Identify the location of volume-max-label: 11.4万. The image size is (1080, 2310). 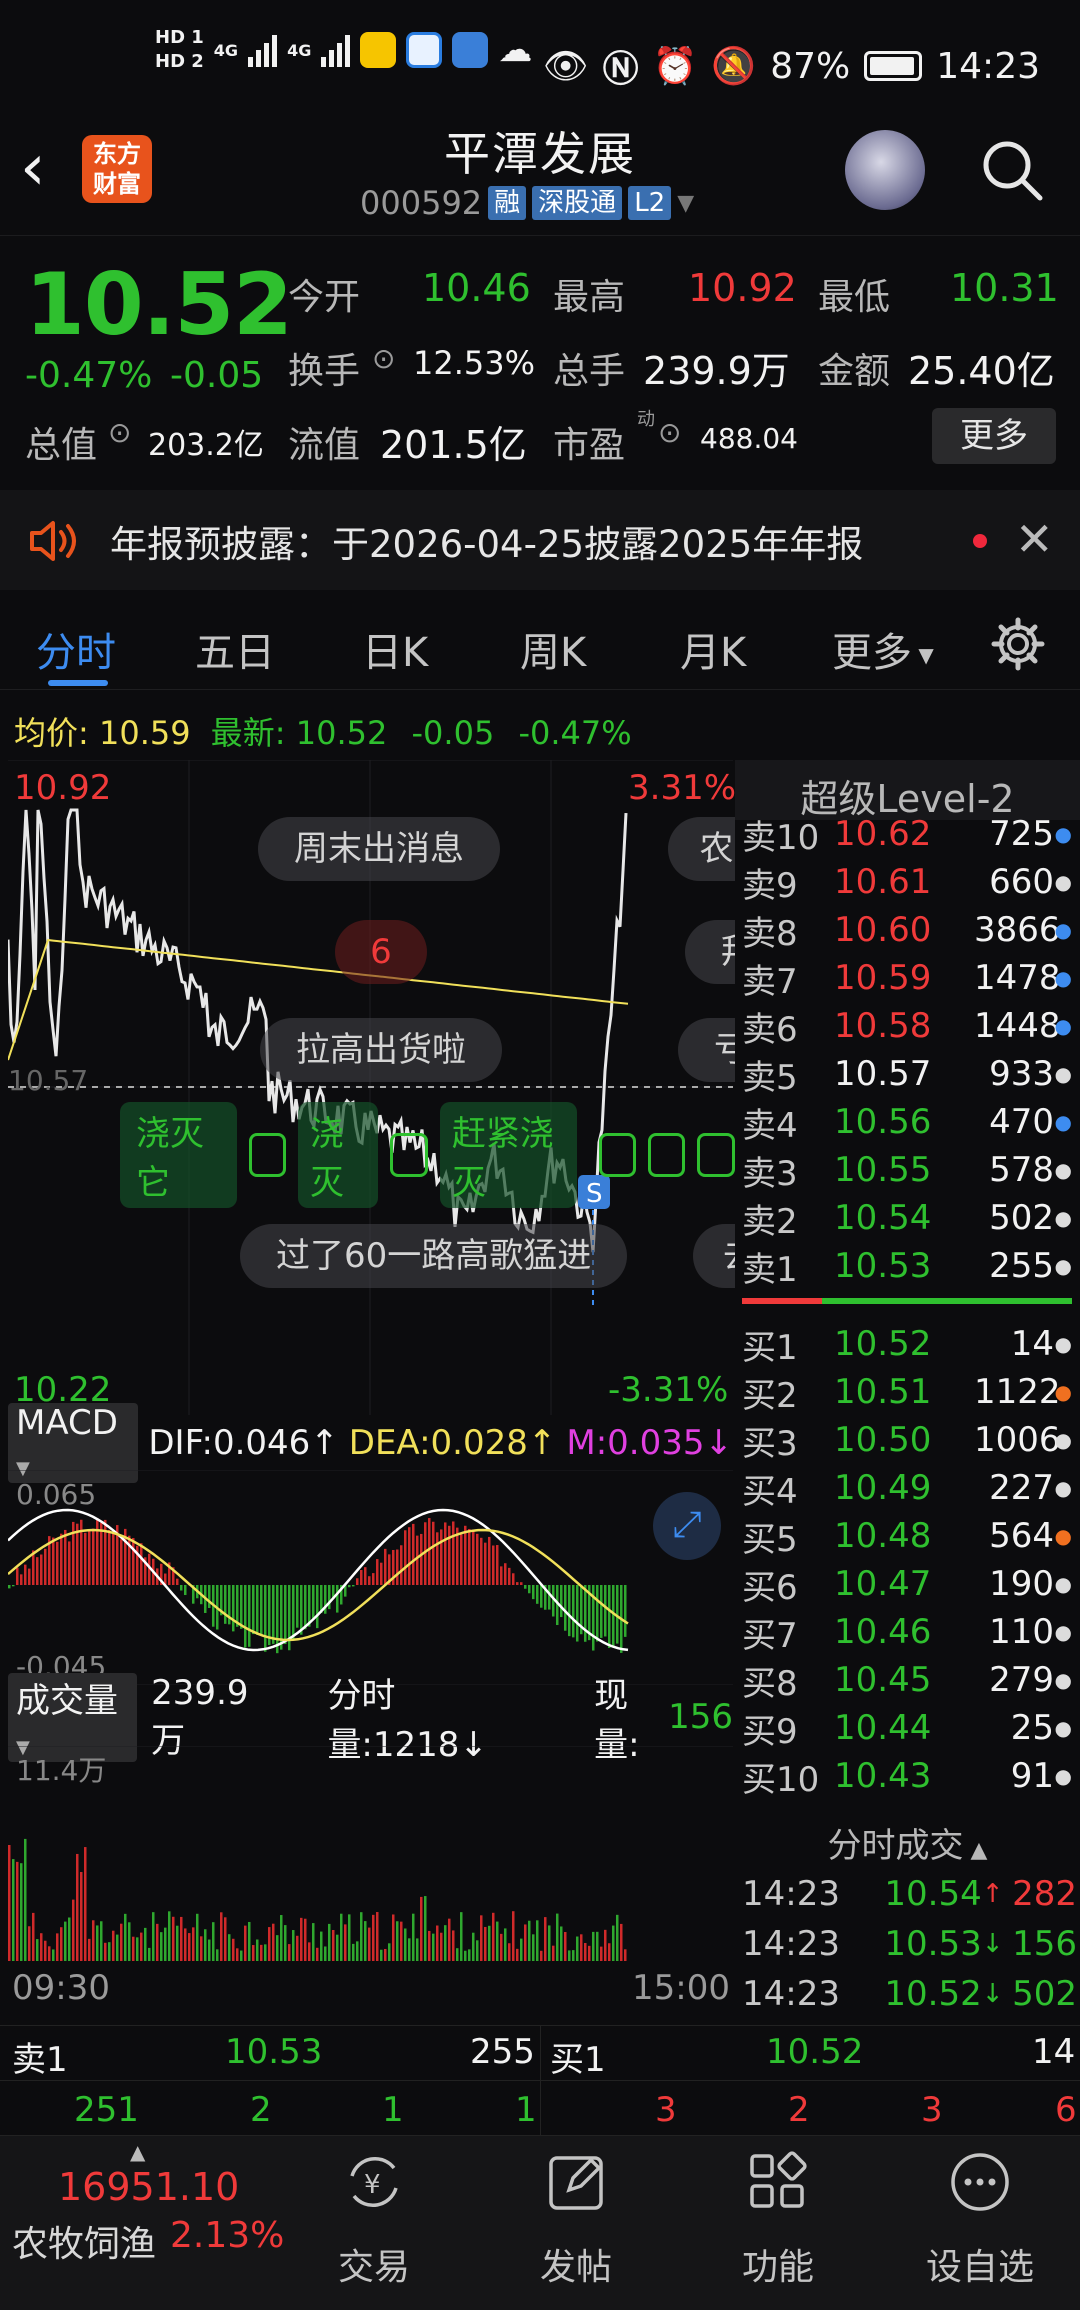
(61, 1770).